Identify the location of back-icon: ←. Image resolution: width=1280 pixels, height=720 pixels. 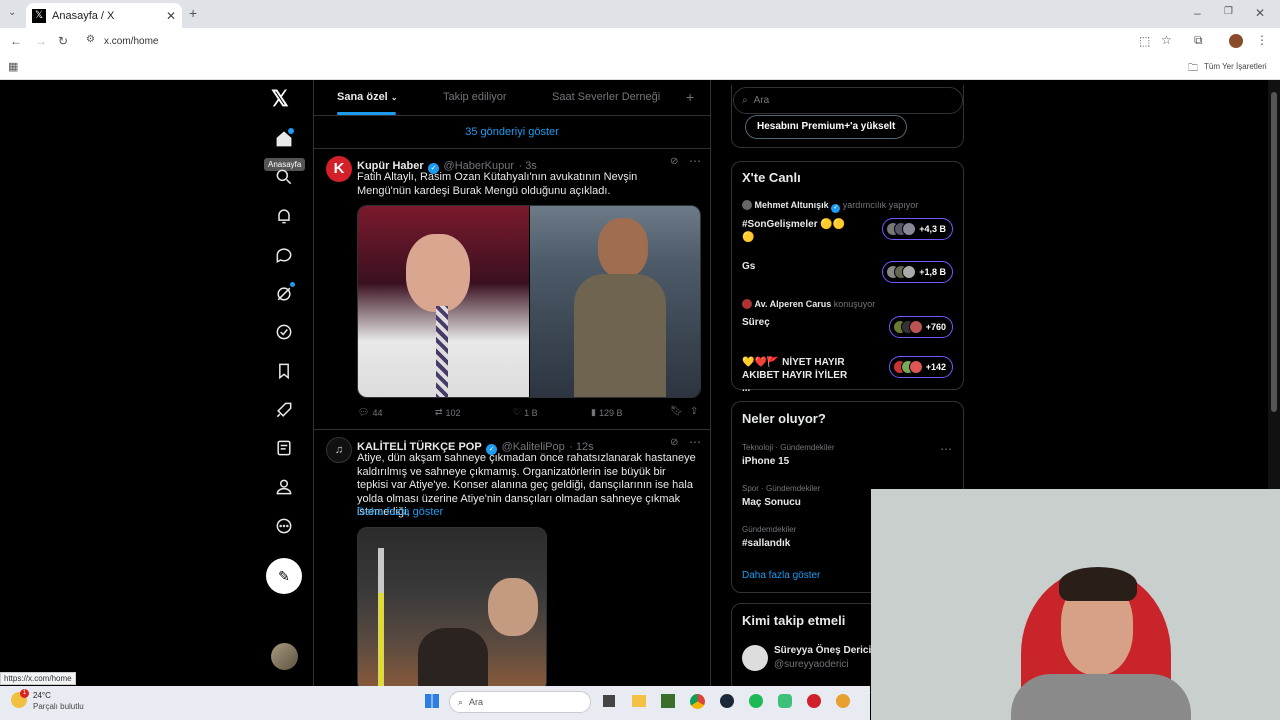
(16, 41).